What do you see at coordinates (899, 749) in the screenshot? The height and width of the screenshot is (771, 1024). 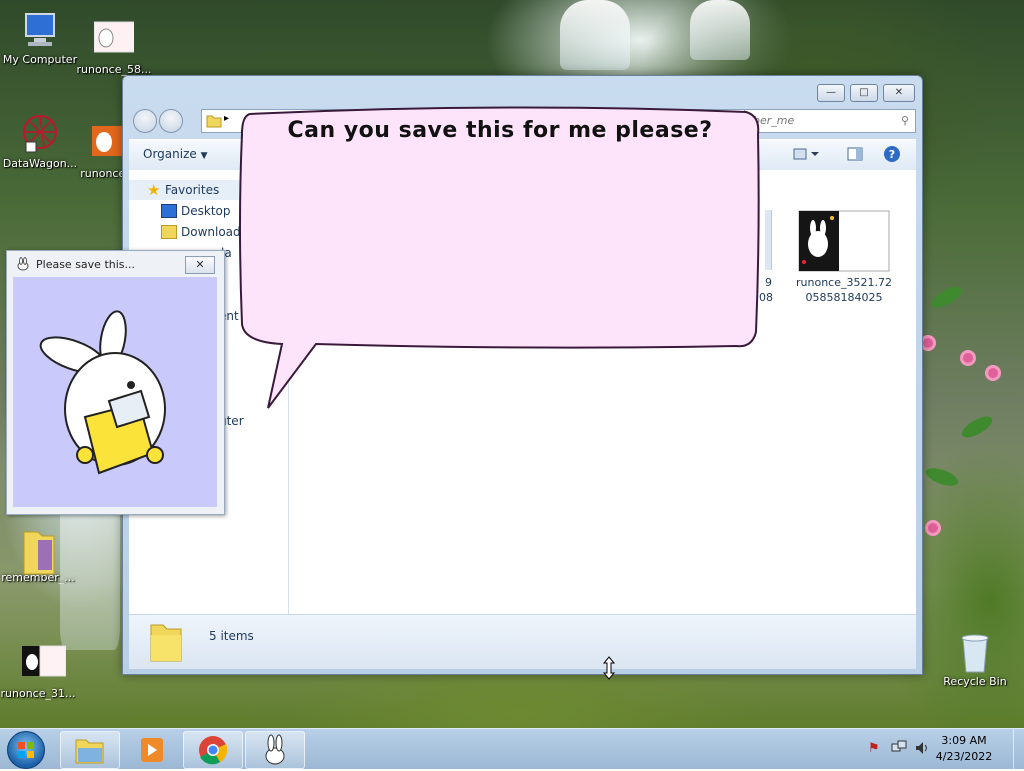 I see `tray-network-icon` at bounding box center [899, 749].